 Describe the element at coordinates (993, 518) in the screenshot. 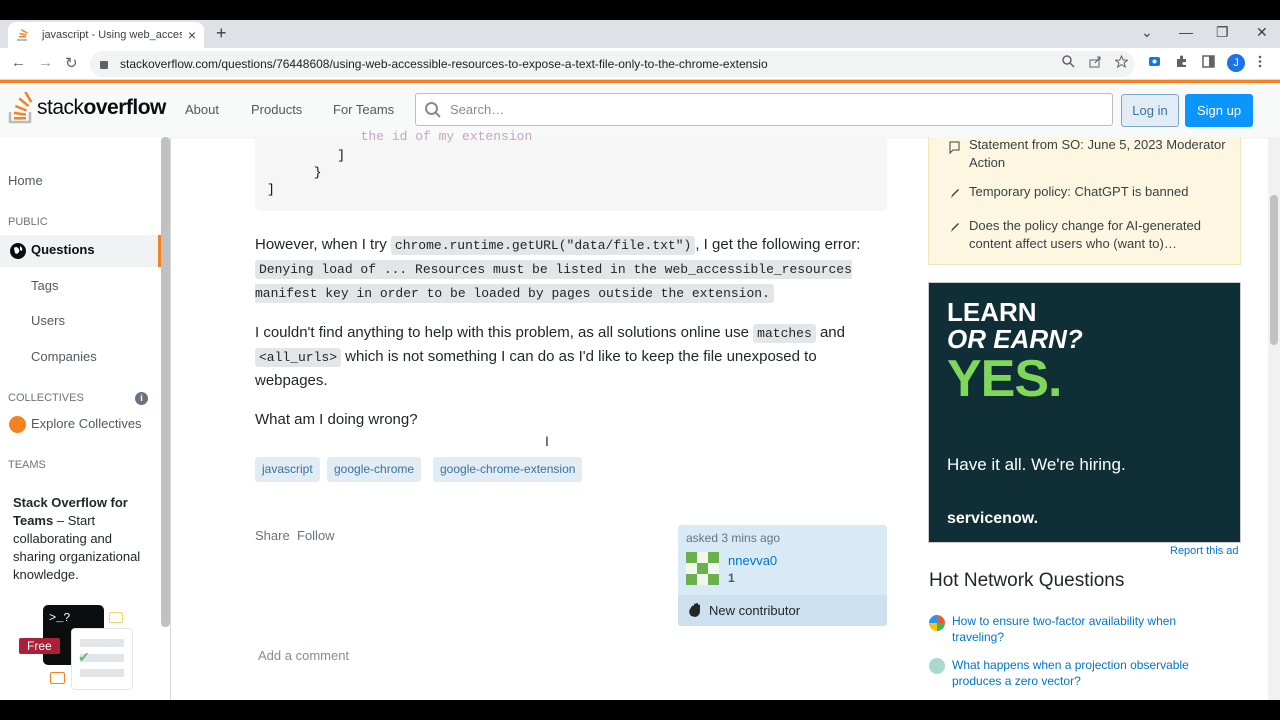

I see `ad-brand-logo: servicenow.` at that location.